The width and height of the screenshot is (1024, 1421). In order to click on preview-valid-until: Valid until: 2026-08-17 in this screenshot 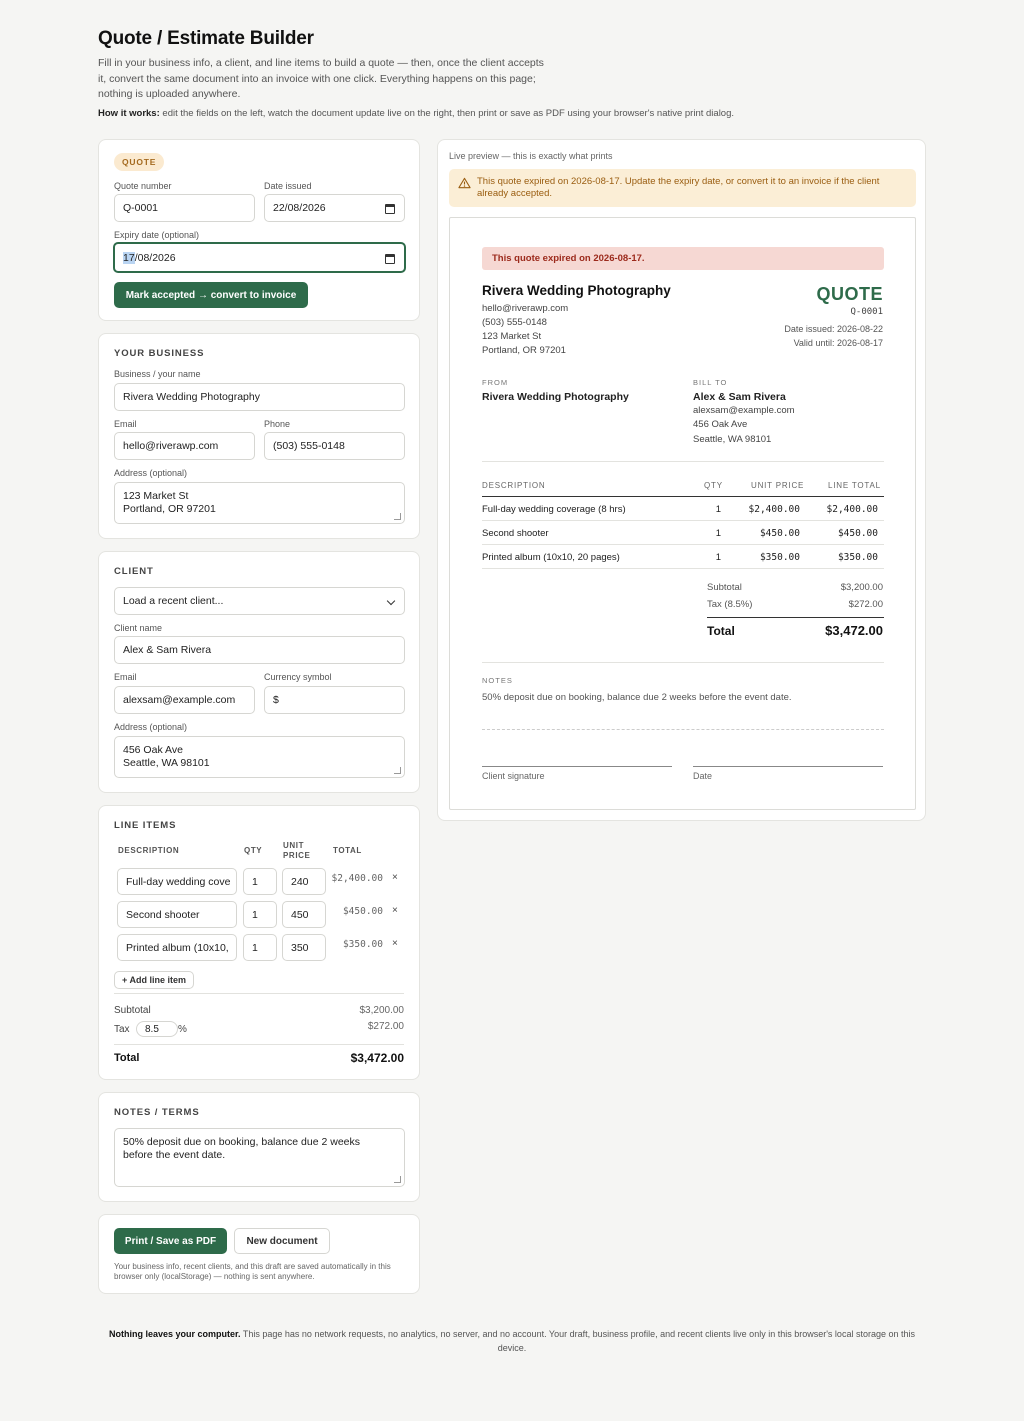, I will do `click(838, 343)`.